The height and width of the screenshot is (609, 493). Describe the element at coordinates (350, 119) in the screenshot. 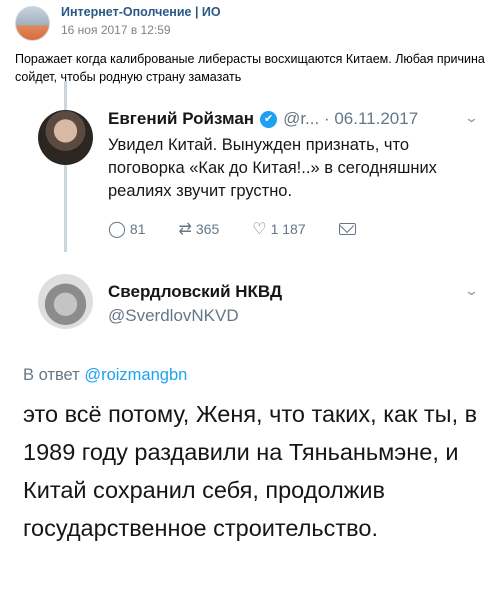

I see `tweet1-handle-date: @r... · 06.11.2017` at that location.